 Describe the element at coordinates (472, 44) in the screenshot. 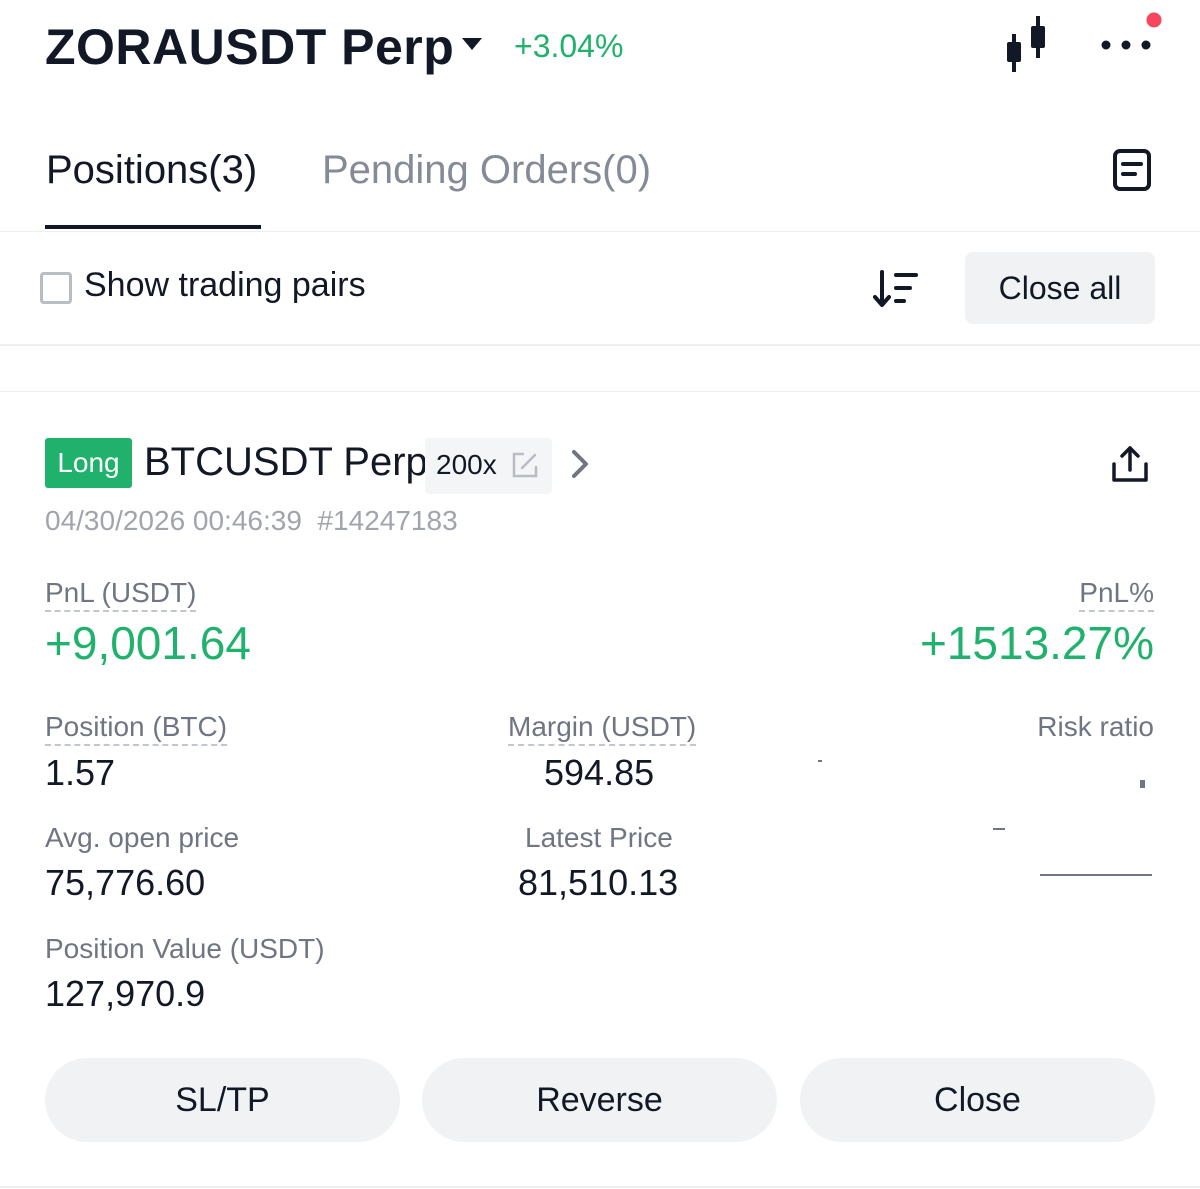

I see `symbol-dropdown-icon` at that location.